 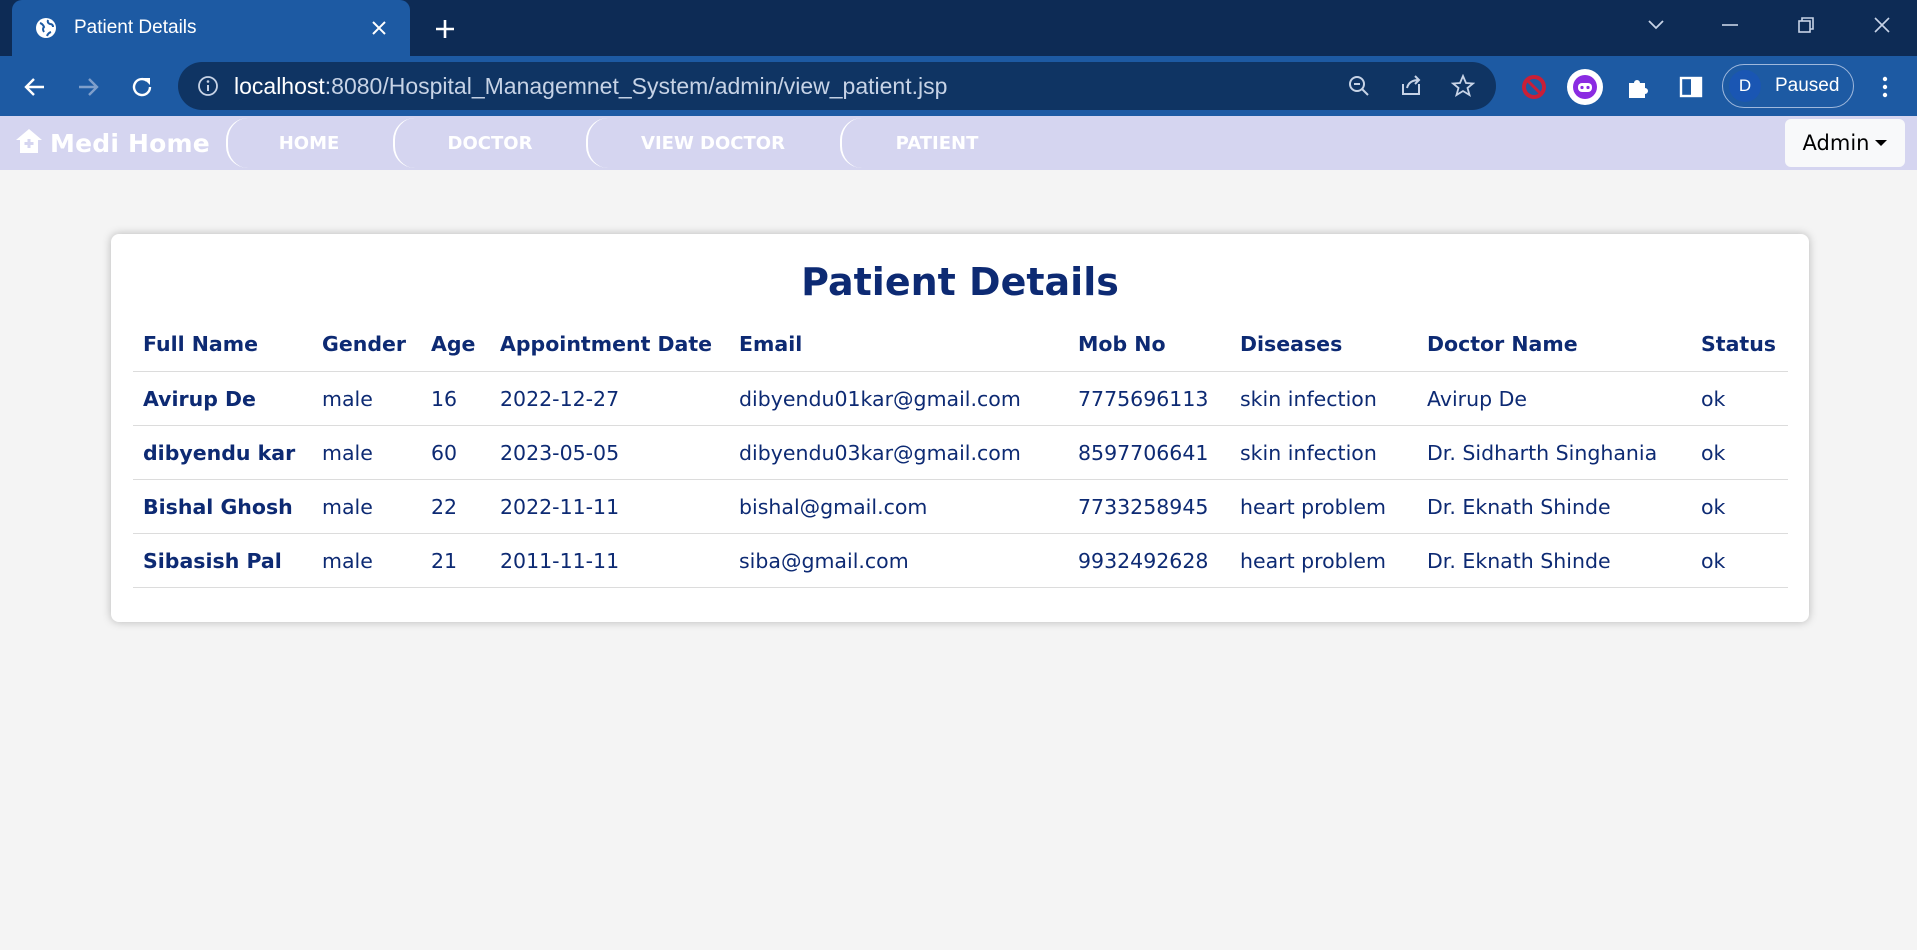 I want to click on cell-doctor-name: Dr. Sidharth Singhania, so click(x=1554, y=452).